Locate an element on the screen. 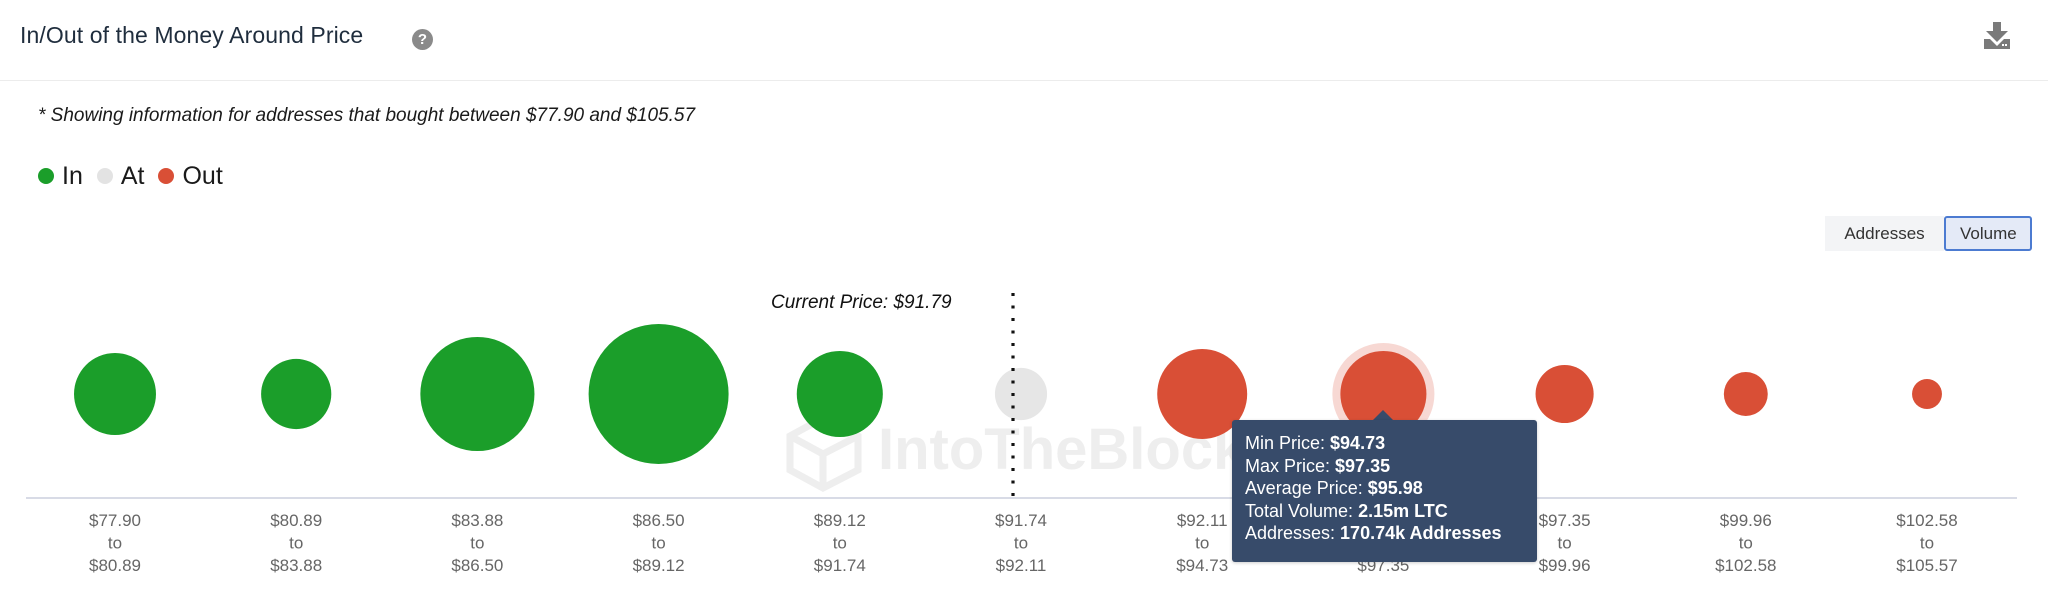 Image resolution: width=2048 pixels, height=605 pixels. tick-label-to: $99.96 is located at coordinates (1565, 565).